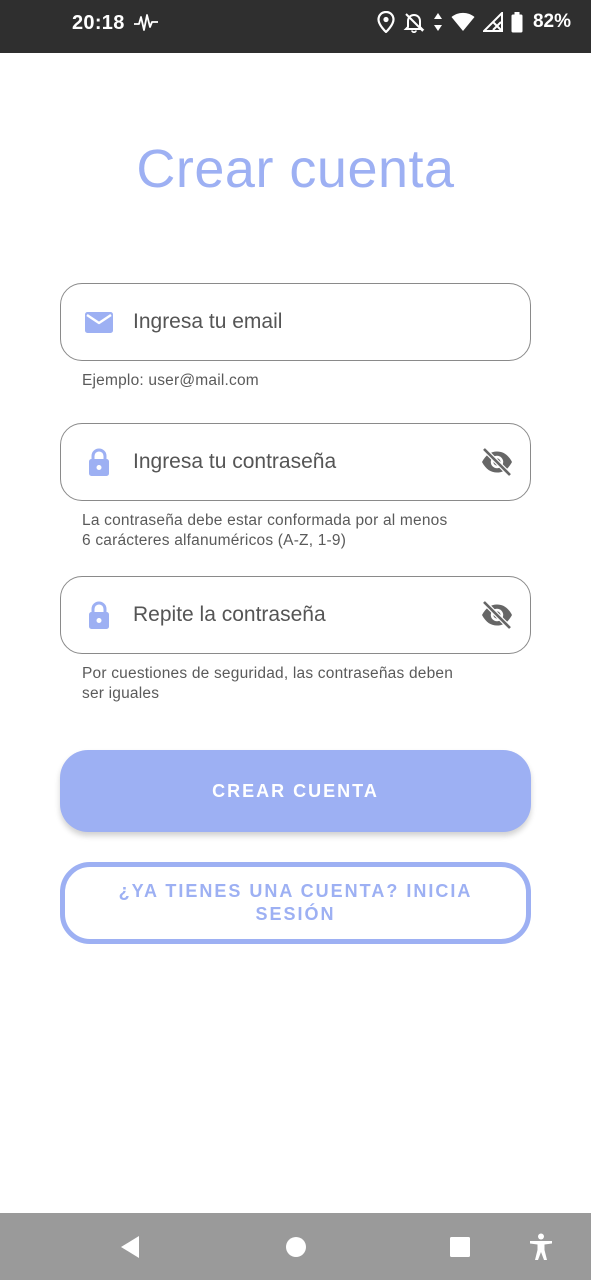 This screenshot has width=591, height=1280. What do you see at coordinates (99, 322) in the screenshot?
I see `mail-icon` at bounding box center [99, 322].